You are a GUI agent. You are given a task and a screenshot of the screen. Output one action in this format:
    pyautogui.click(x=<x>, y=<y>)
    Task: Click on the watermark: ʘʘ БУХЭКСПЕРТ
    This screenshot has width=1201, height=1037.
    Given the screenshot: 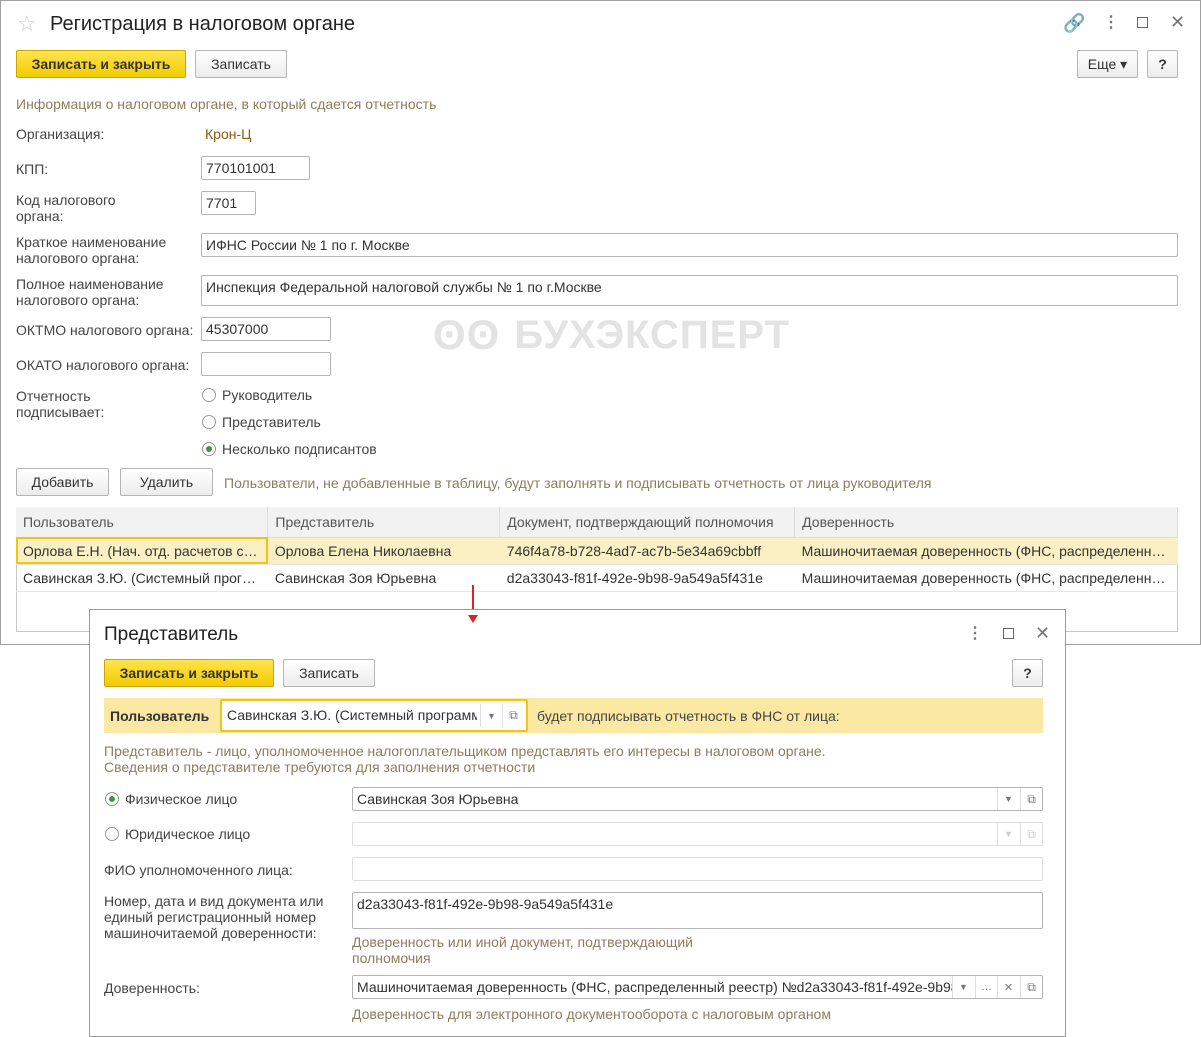 What is the action you would take?
    pyautogui.click(x=611, y=335)
    